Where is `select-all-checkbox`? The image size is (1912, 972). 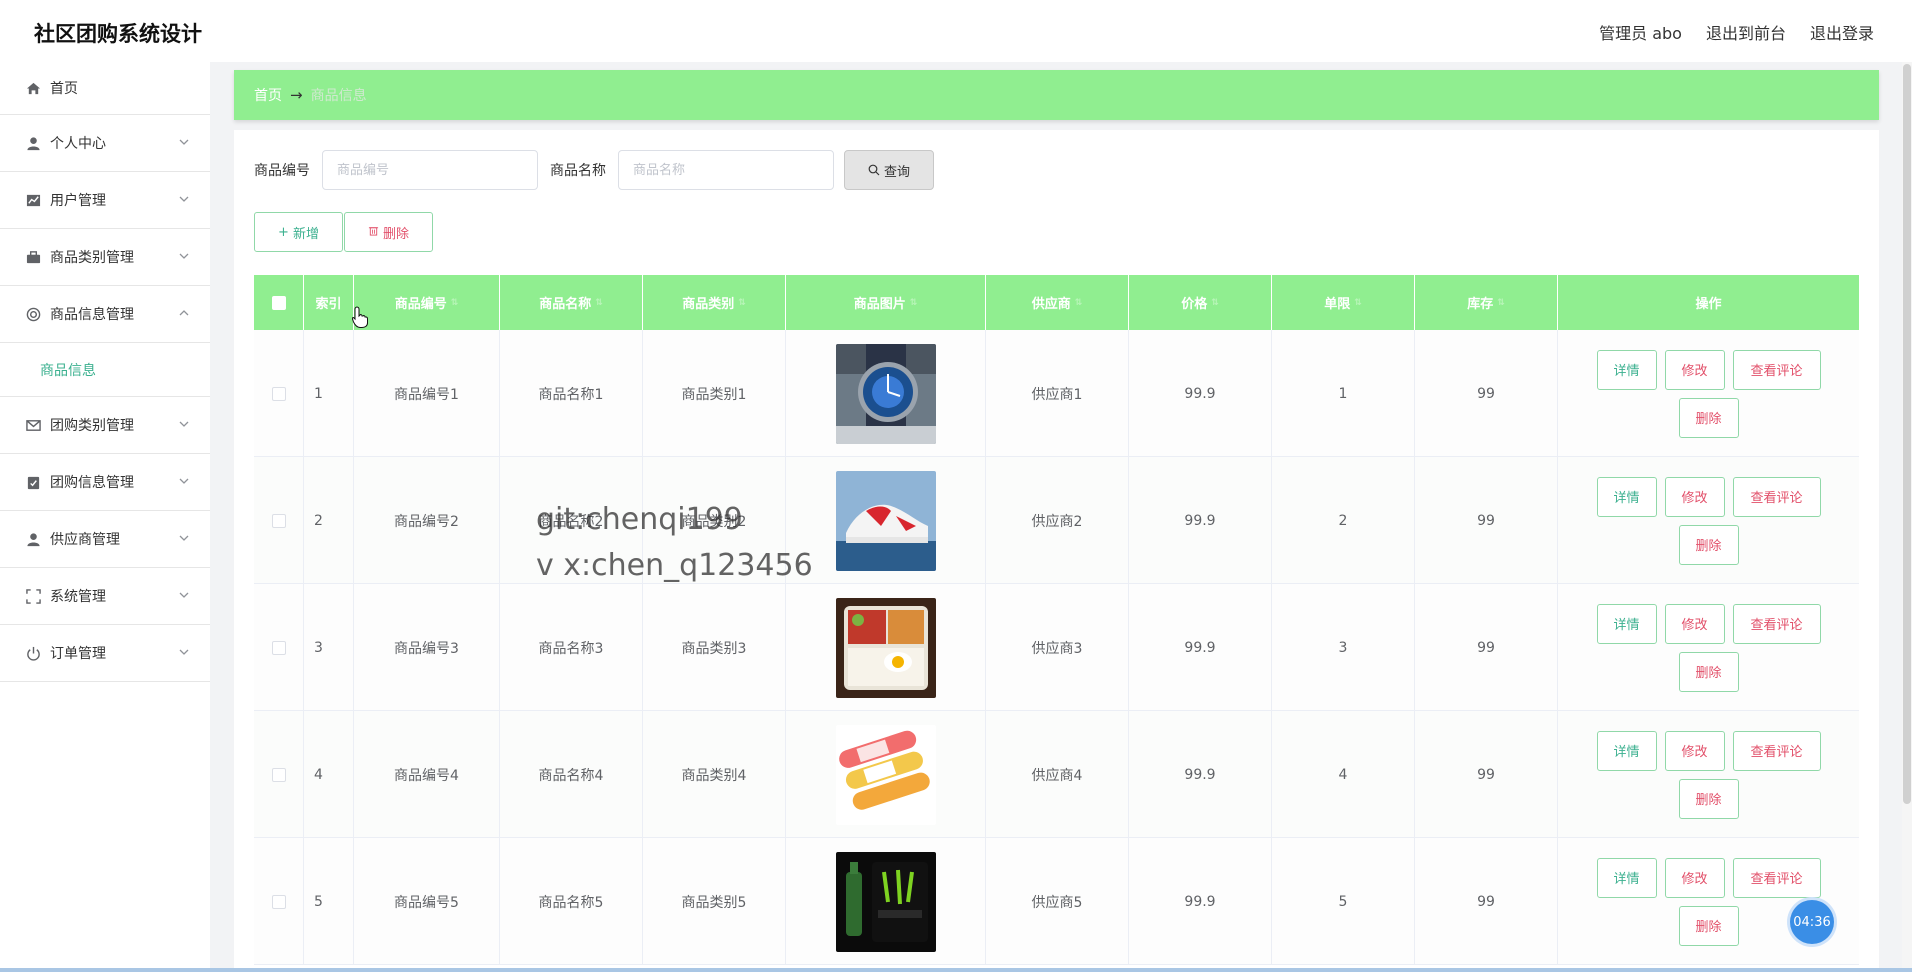
select-all-checkbox is located at coordinates (278, 302).